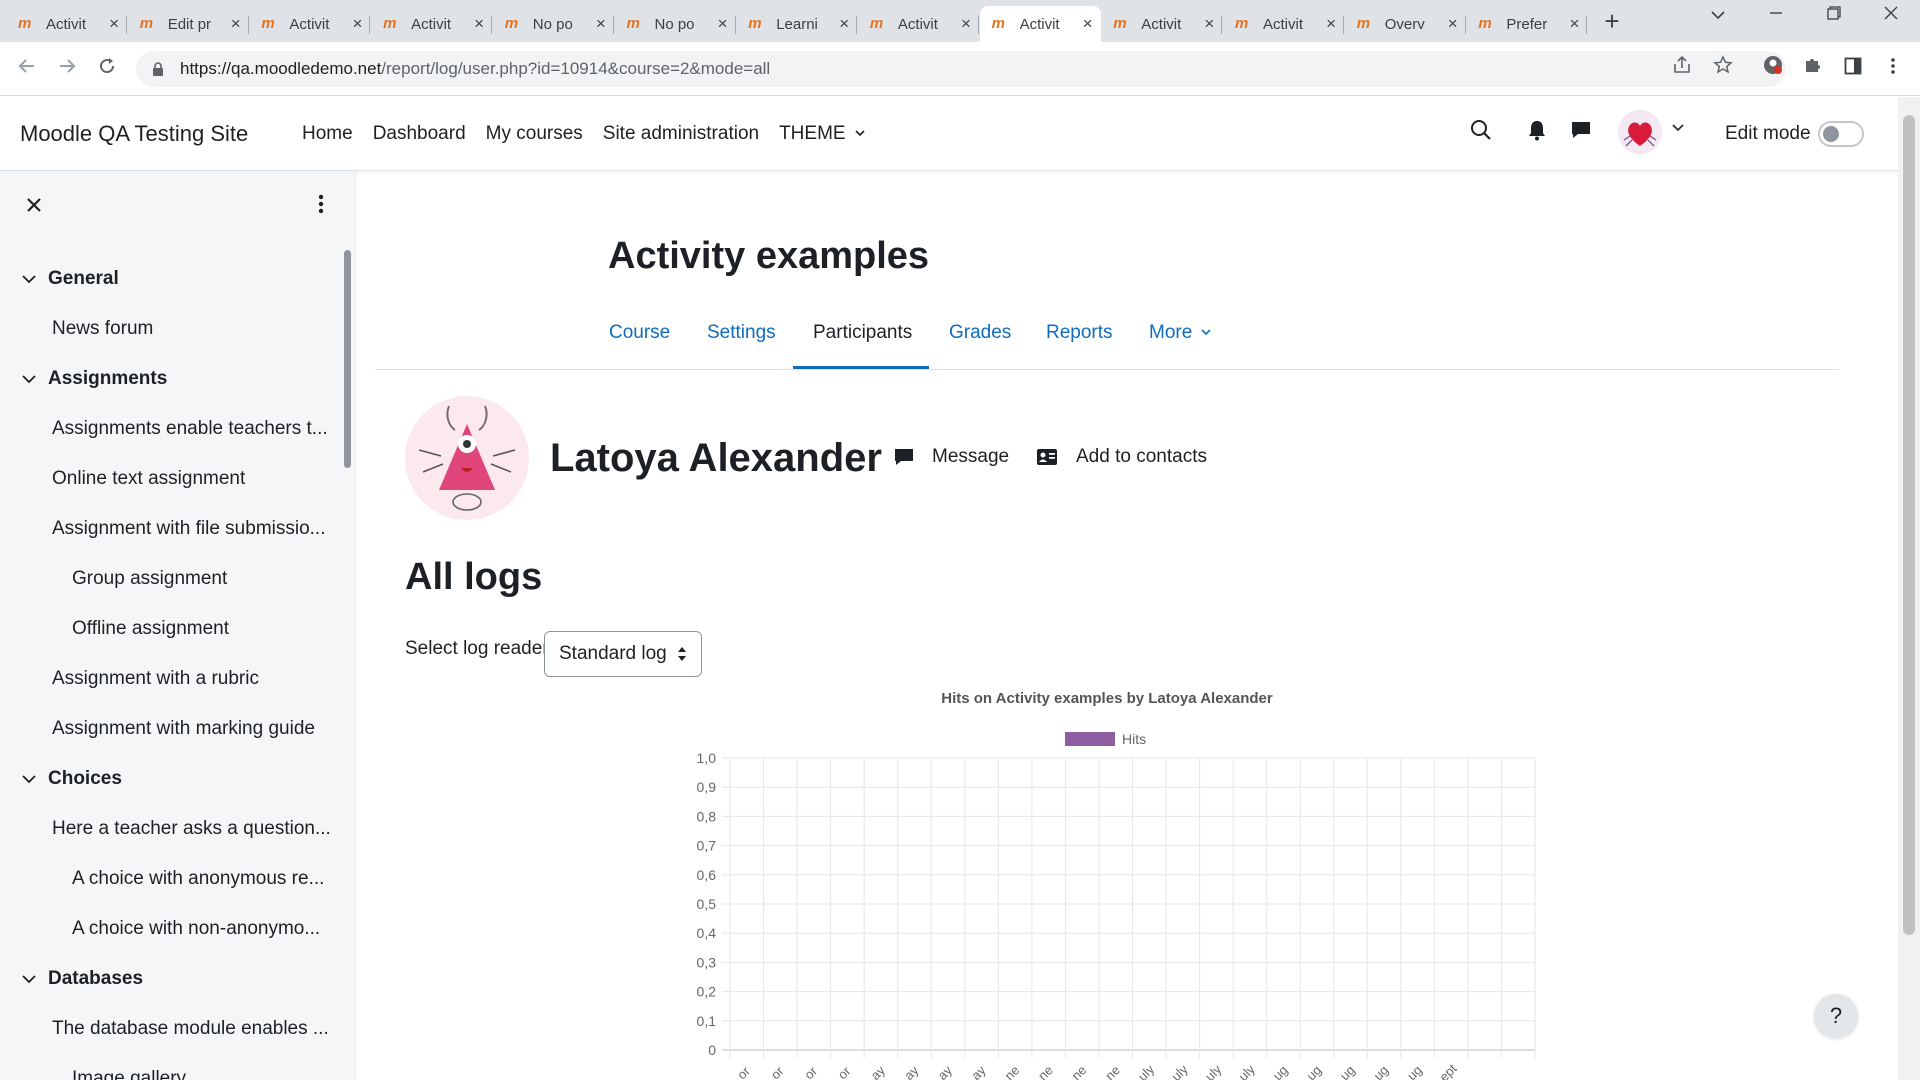 The width and height of the screenshot is (1920, 1080). I want to click on course-index-item: Group assignment, so click(149, 579).